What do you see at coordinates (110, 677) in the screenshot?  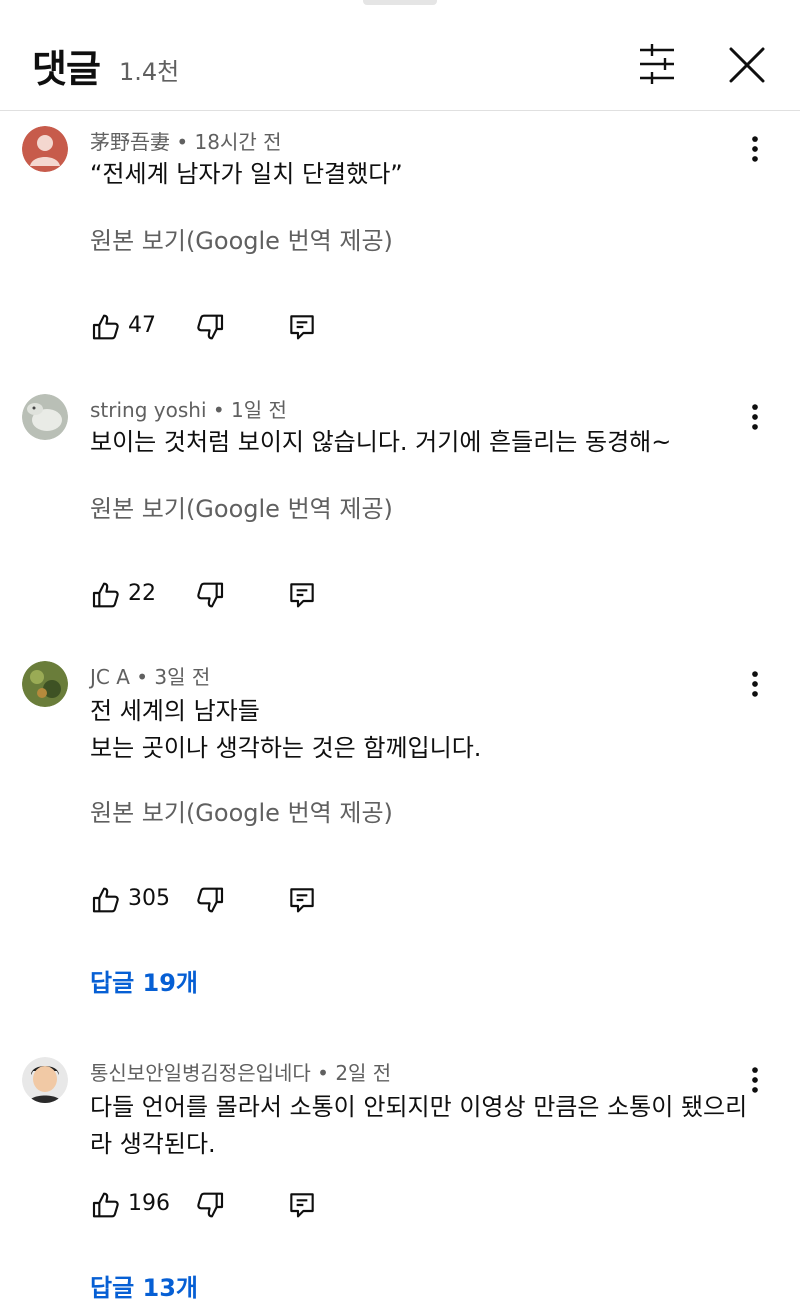 I see `comment-author: JC A` at bounding box center [110, 677].